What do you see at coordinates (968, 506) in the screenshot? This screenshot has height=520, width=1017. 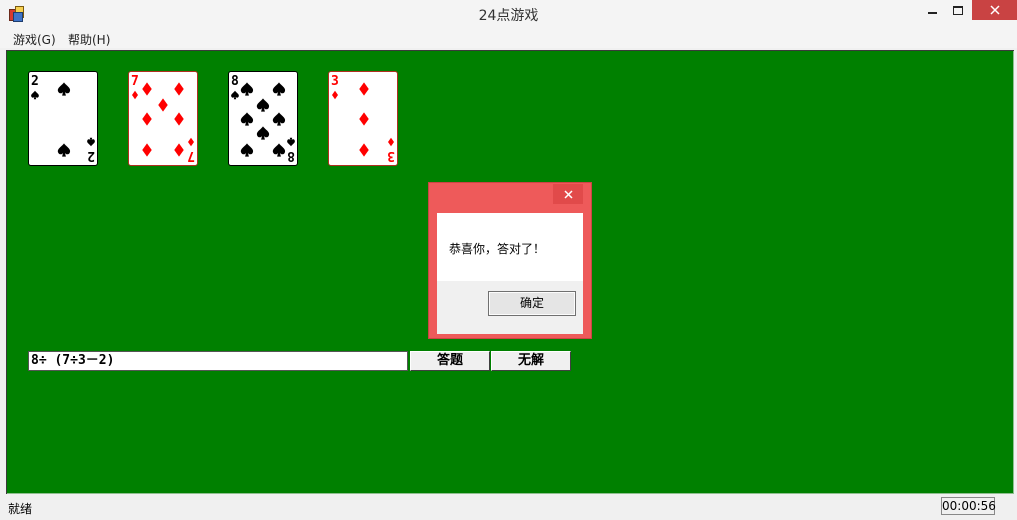 I see `timer: 00:00:56` at bounding box center [968, 506].